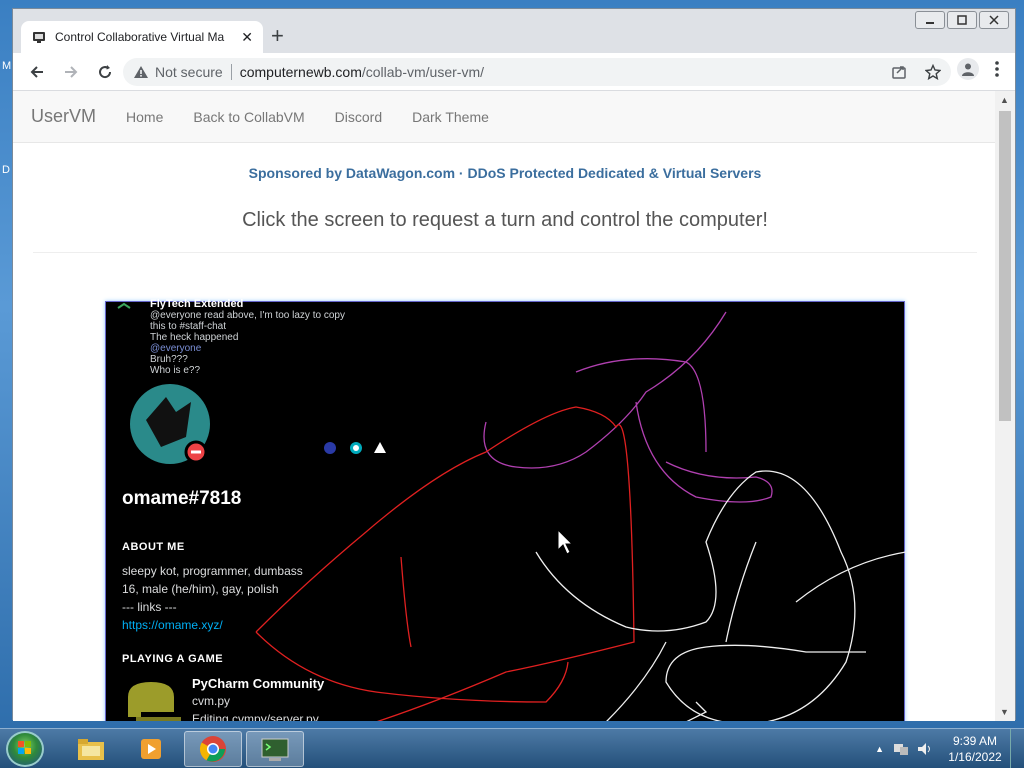 Image resolution: width=1024 pixels, height=768 pixels. I want to click on taskbar-vm-app, so click(275, 749).